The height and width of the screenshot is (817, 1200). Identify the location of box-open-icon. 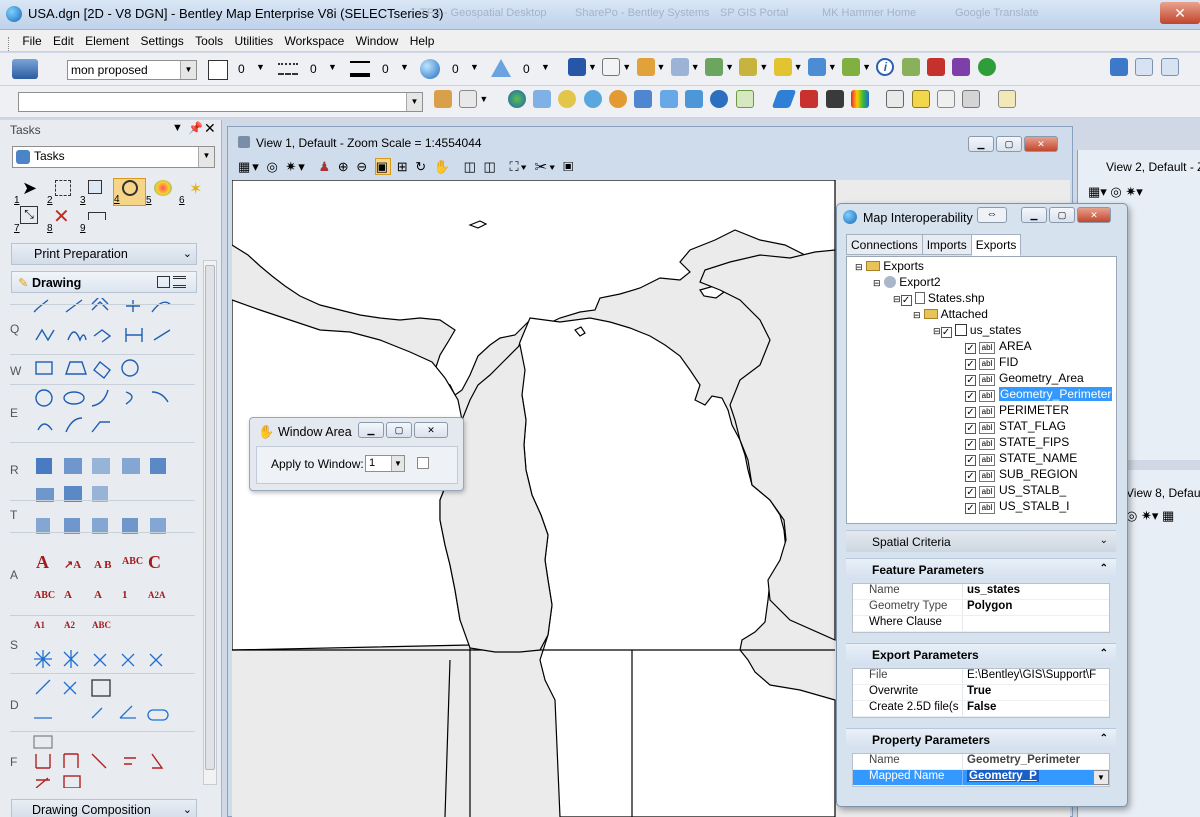
(1169, 67).